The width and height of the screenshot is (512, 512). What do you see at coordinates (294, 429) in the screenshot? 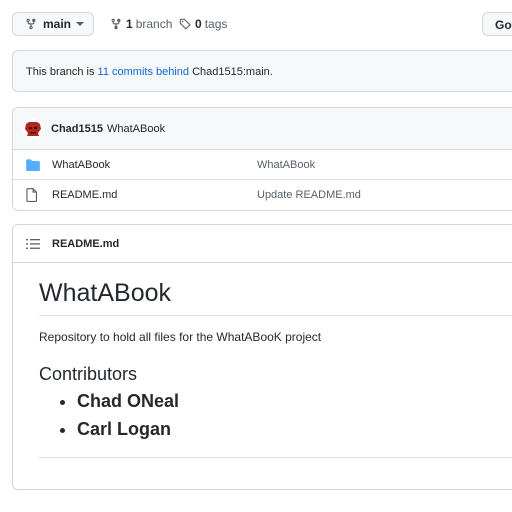
I see `list-item: Carl Logan` at bounding box center [294, 429].